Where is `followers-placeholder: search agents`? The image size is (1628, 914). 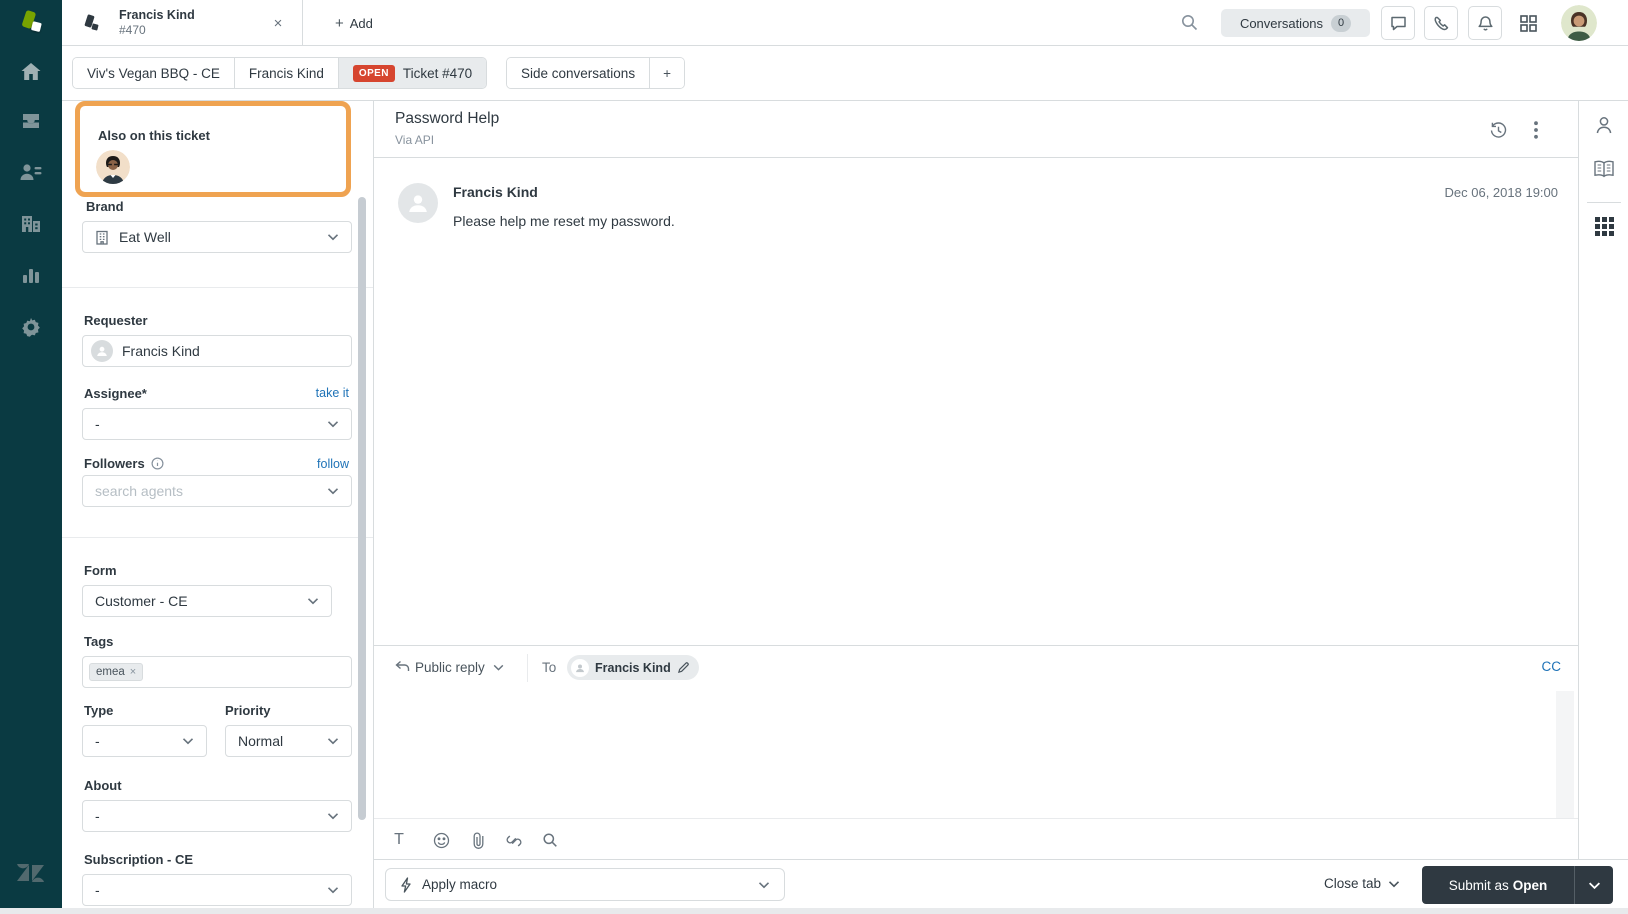 followers-placeholder: search agents is located at coordinates (139, 491).